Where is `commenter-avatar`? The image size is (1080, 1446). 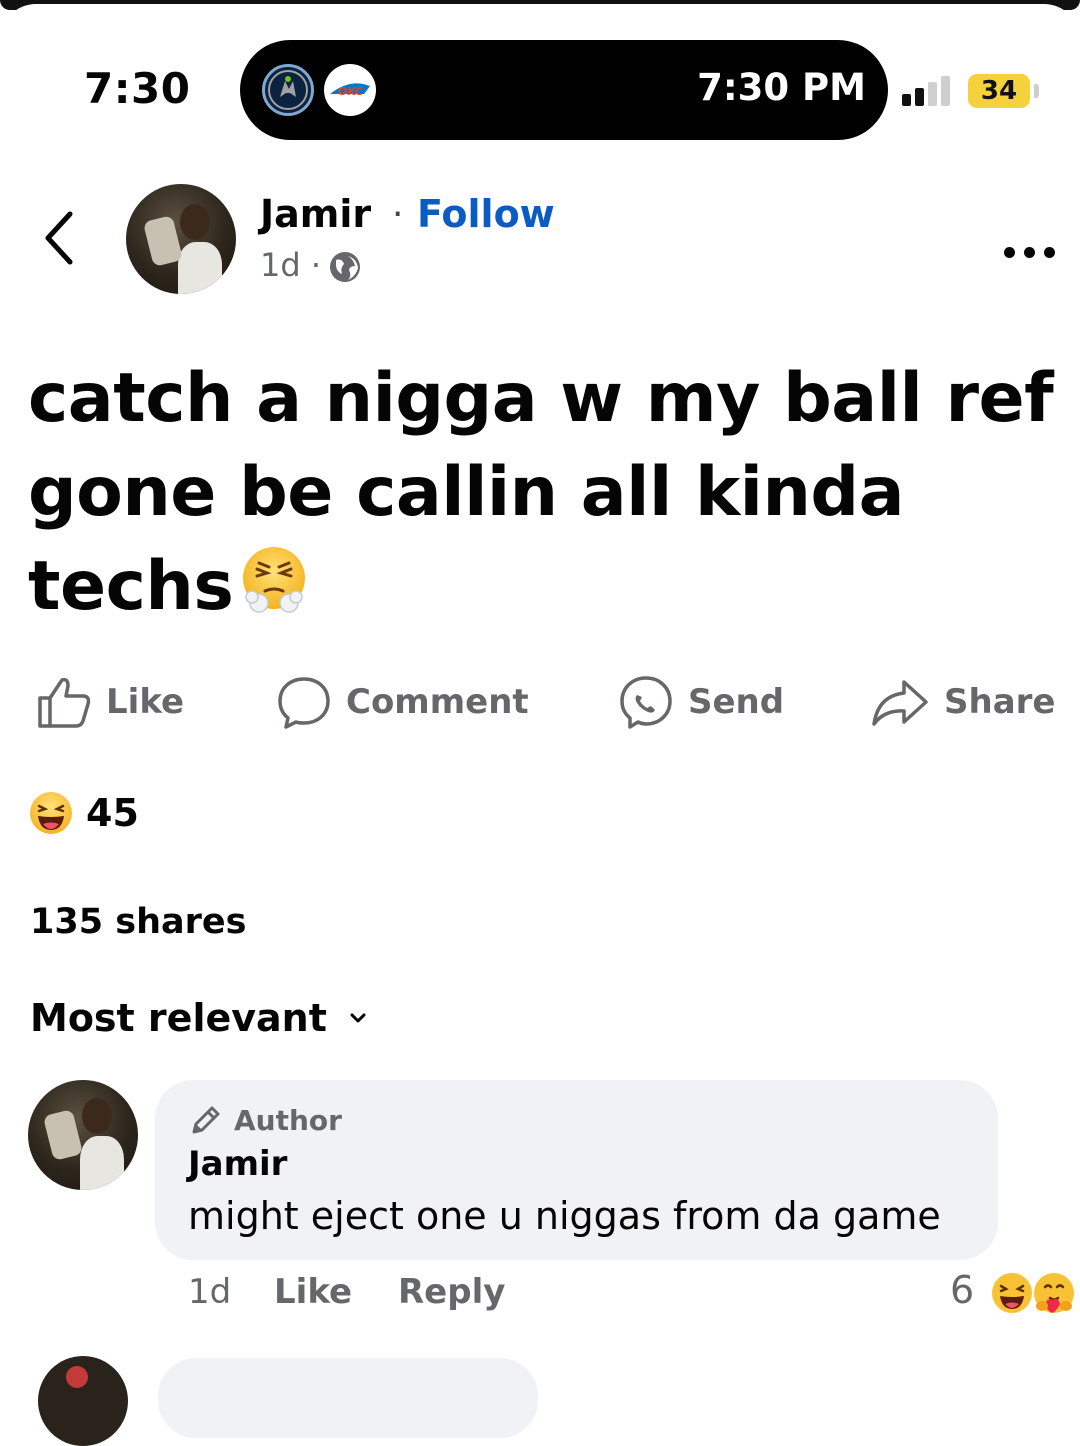
commenter-avatar is located at coordinates (83, 1135).